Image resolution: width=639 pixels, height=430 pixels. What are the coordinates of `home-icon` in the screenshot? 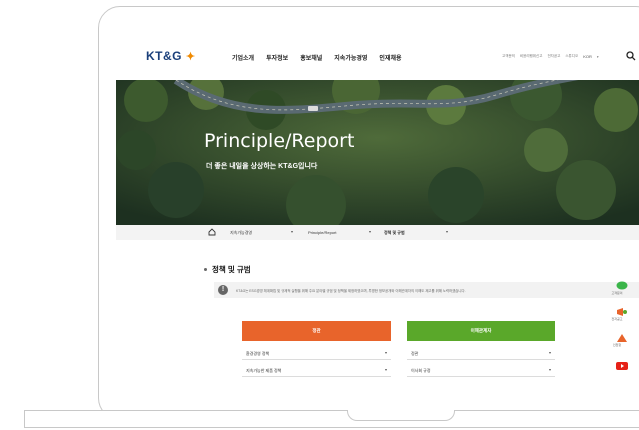 It's located at (212, 232).